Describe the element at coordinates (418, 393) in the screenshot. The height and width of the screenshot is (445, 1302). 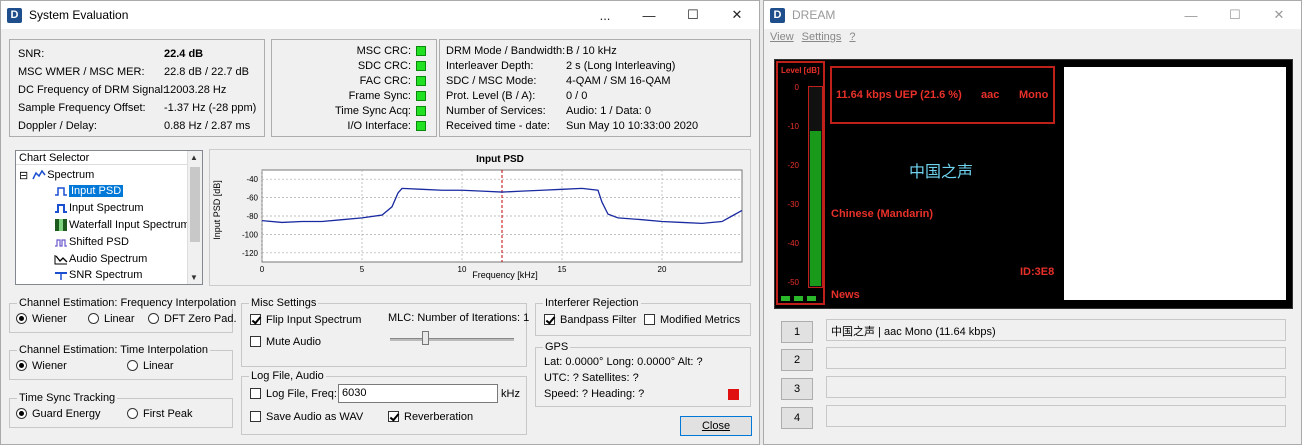
I see `log-frequency-input: 6030` at that location.